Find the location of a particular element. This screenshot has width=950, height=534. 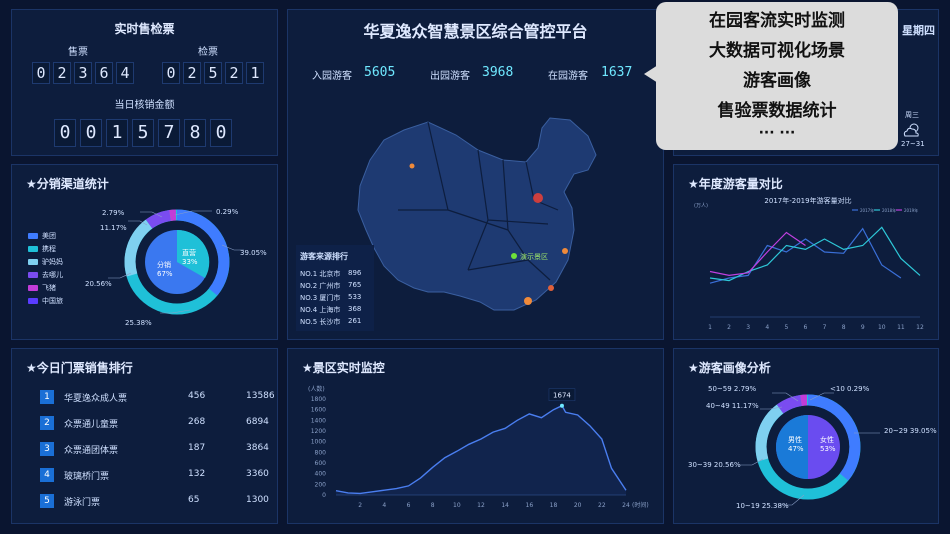

ticket-name: 众票通团体票 is located at coordinates (91, 451).